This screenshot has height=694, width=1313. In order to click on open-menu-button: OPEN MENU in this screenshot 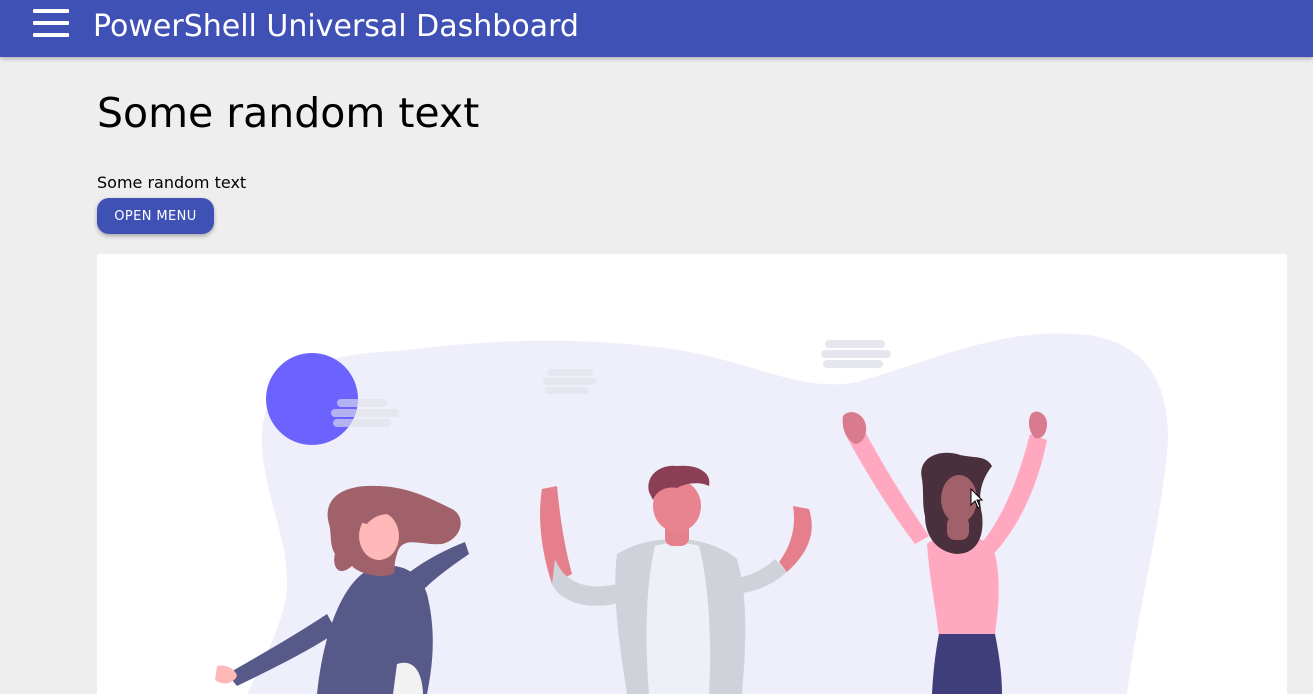, I will do `click(155, 216)`.